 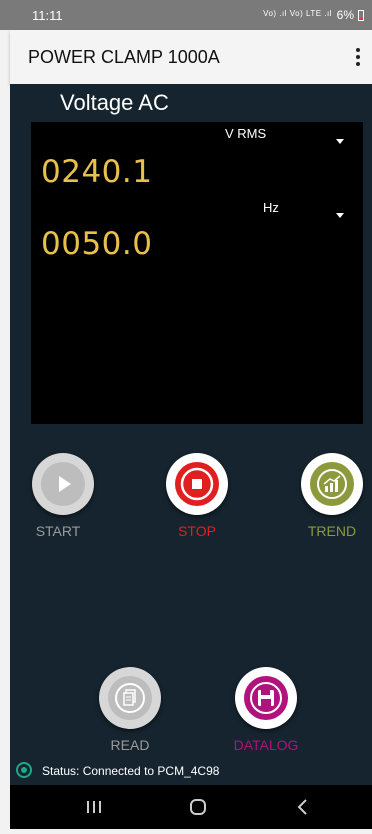 I want to click on clock: 11:11, so click(x=47, y=15).